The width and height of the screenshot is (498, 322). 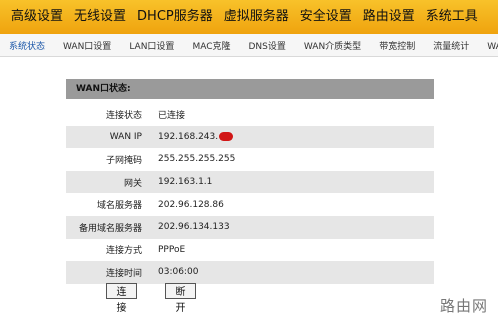 What do you see at coordinates (123, 251) in the screenshot?
I see `row-label: 连接方式` at bounding box center [123, 251].